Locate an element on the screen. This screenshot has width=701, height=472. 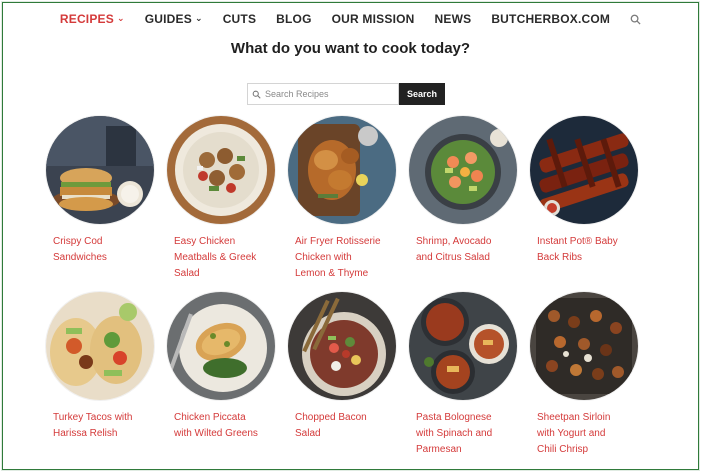
nav-blog: BLOG is located at coordinates (293, 19).